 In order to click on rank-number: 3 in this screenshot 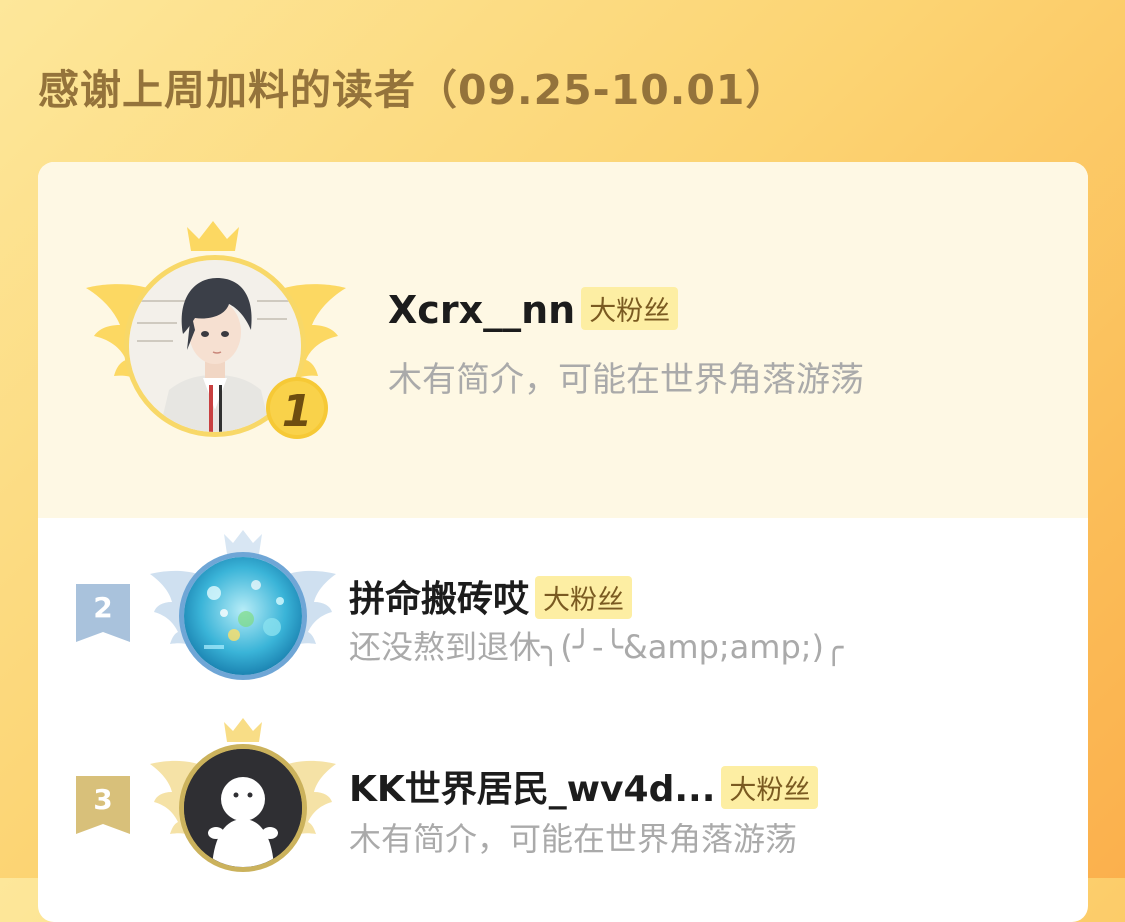, I will do `click(103, 799)`.